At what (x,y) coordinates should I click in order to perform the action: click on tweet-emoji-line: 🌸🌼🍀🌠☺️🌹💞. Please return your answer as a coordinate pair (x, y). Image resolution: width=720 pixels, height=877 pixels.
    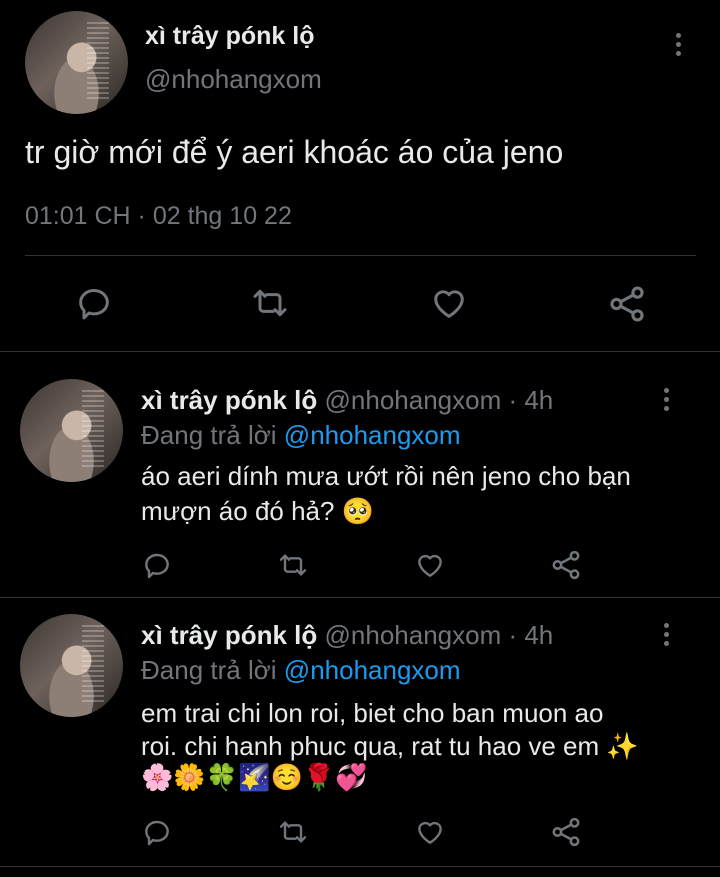
    Looking at the image, I should click on (254, 777).